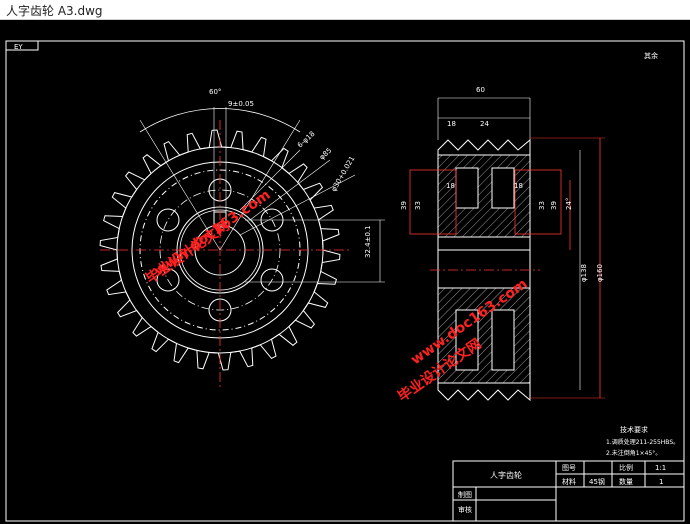 Image resolution: width=690 pixels, height=524 pixels. What do you see at coordinates (451, 124) in the screenshot?
I see `left-dim-label: 18` at bounding box center [451, 124].